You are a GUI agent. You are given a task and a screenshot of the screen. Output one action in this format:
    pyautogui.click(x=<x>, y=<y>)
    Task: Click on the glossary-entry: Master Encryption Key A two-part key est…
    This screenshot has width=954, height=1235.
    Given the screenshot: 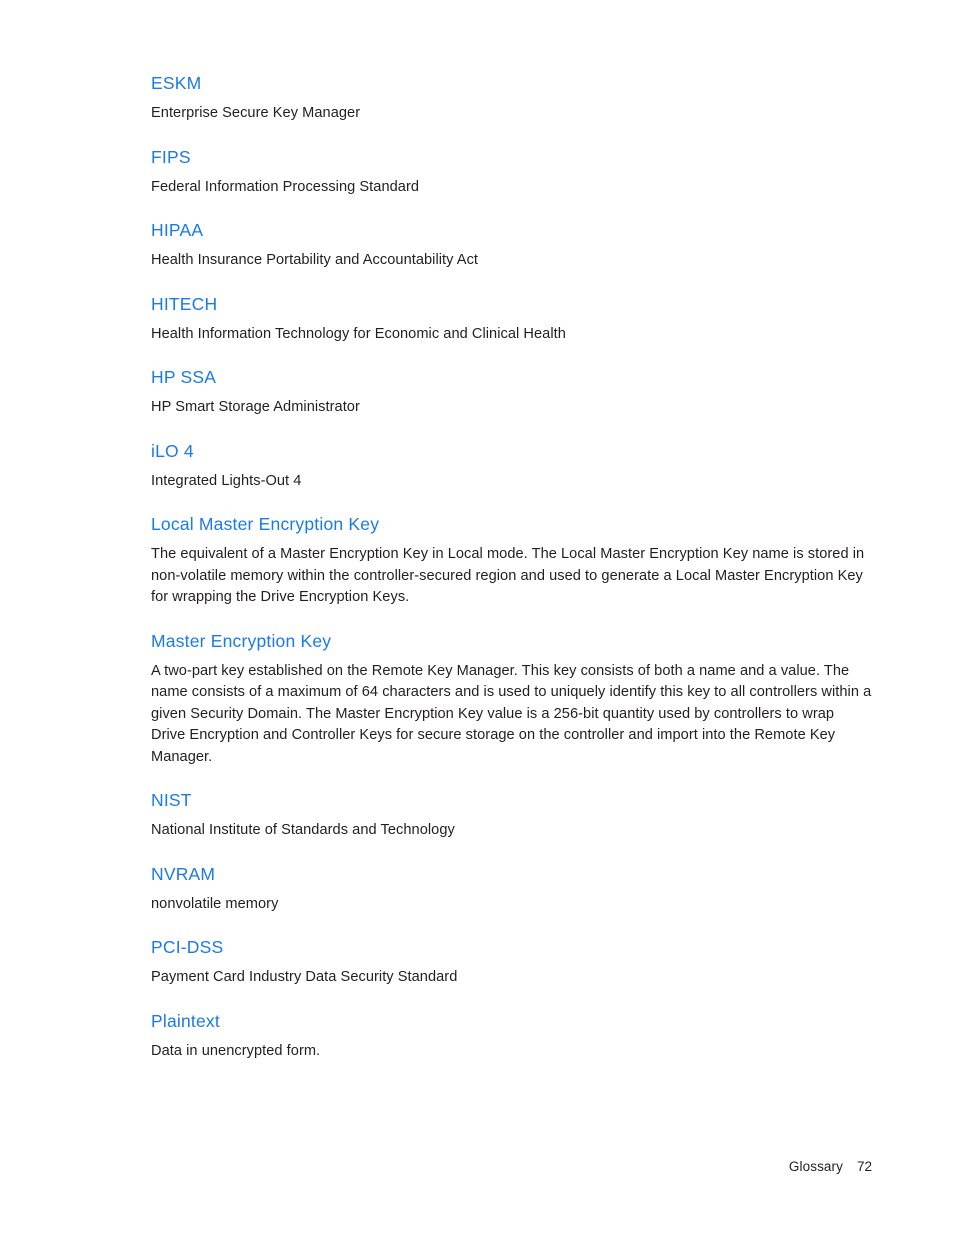 What is the action you would take?
    pyautogui.click(x=511, y=700)
    